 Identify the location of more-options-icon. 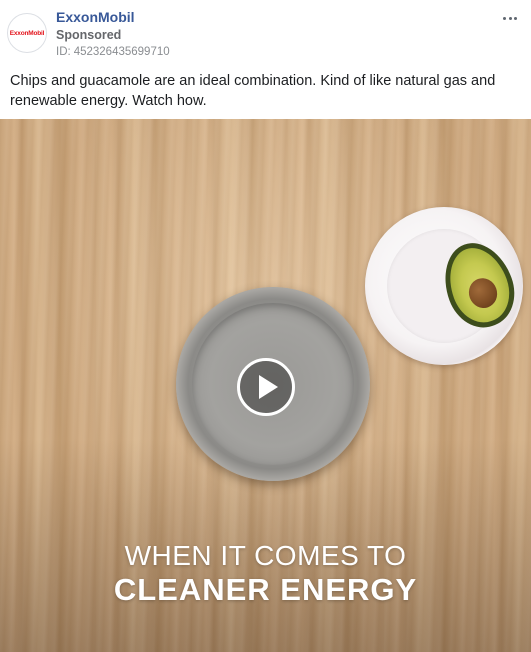
(510, 18).